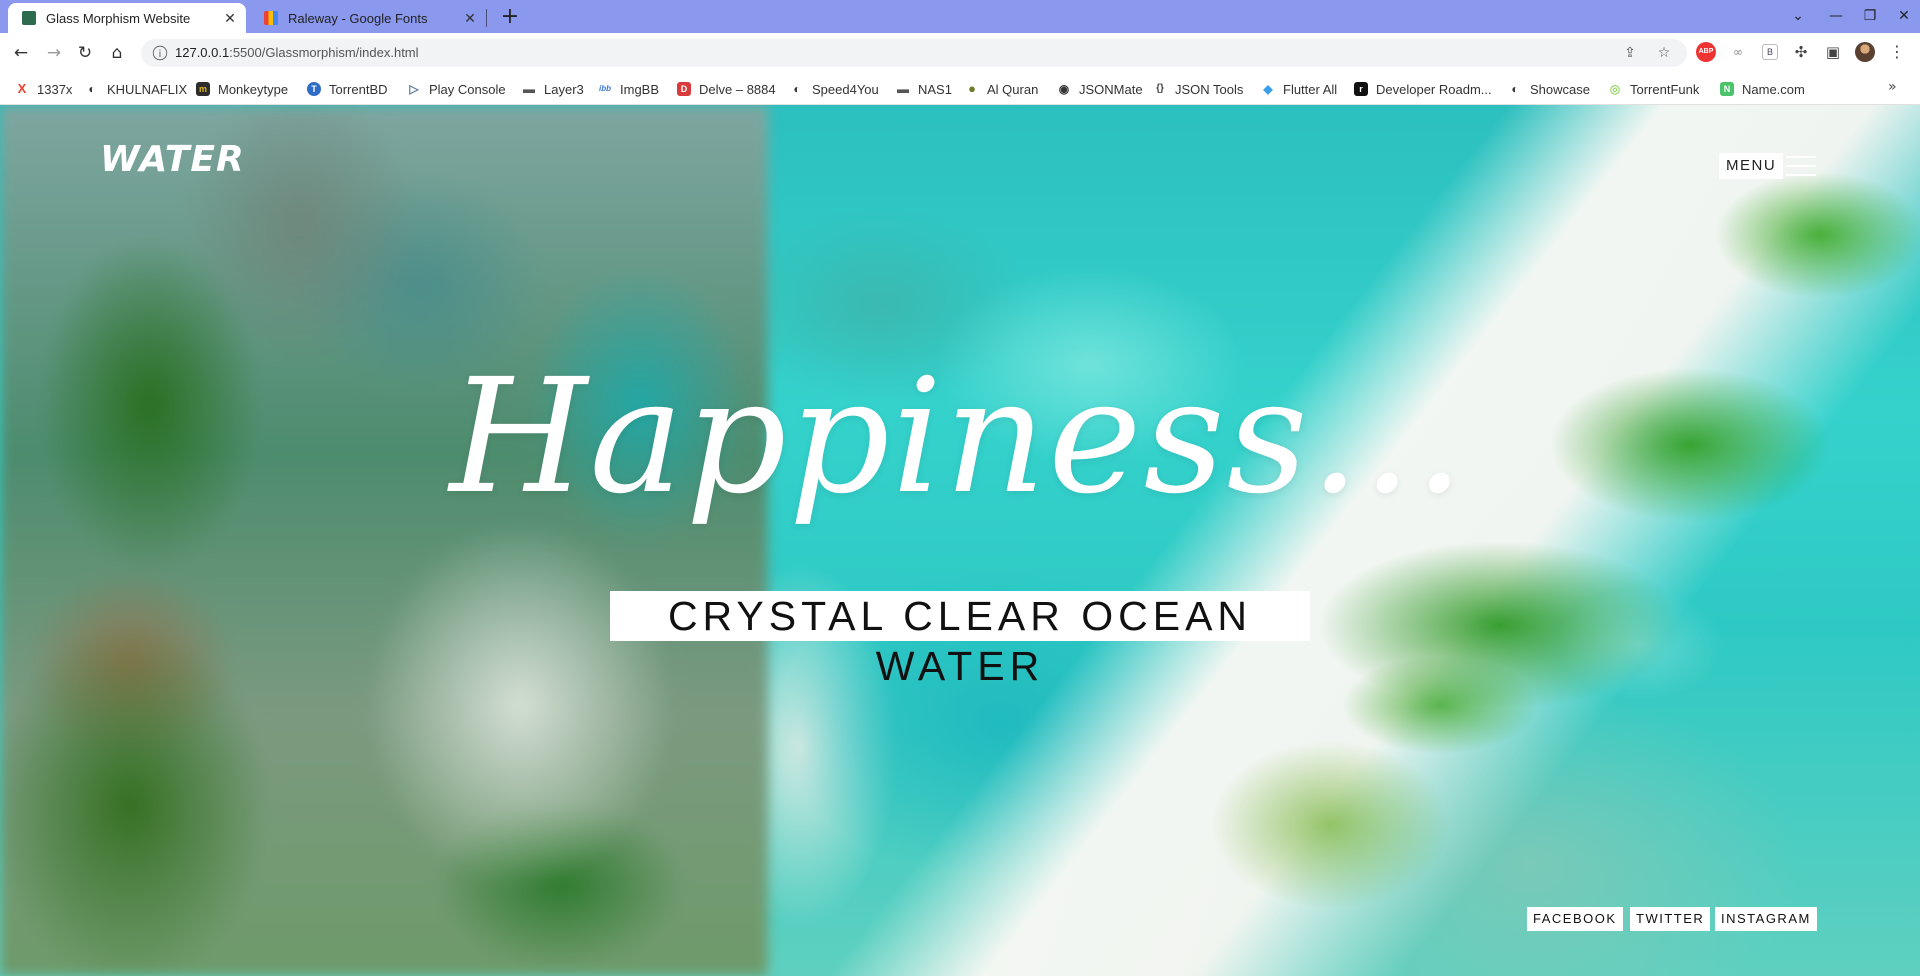  What do you see at coordinates (203, 89) in the screenshot?
I see `monkeytype-icon: m` at bounding box center [203, 89].